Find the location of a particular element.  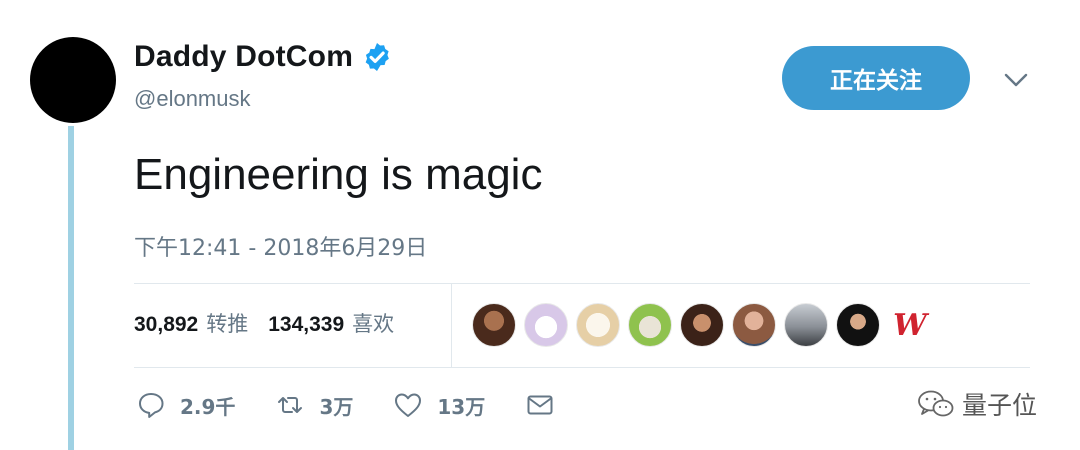

display-name: Daddy DotCom is located at coordinates (243, 57).